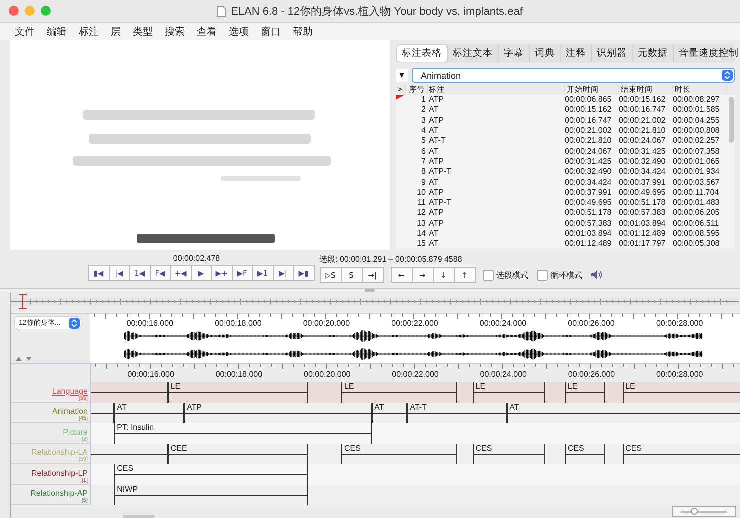 The image size is (740, 518). I want to click on table-cell-text: 00:00:06.865, so click(589, 100).